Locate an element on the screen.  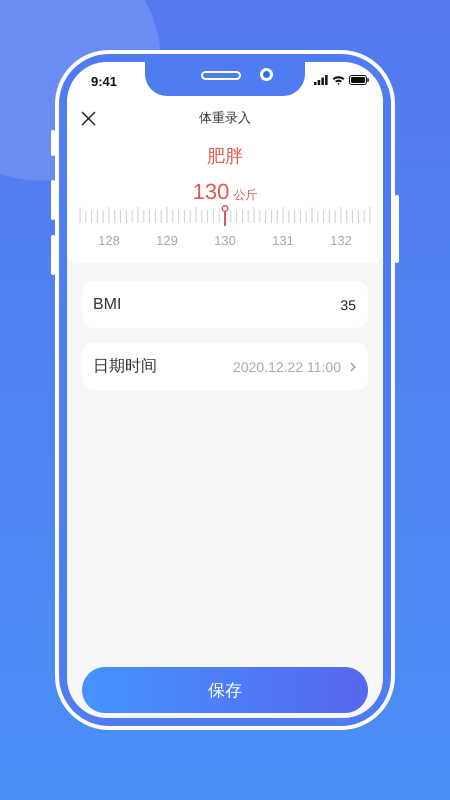
ruler-label: 128 is located at coordinates (109, 240).